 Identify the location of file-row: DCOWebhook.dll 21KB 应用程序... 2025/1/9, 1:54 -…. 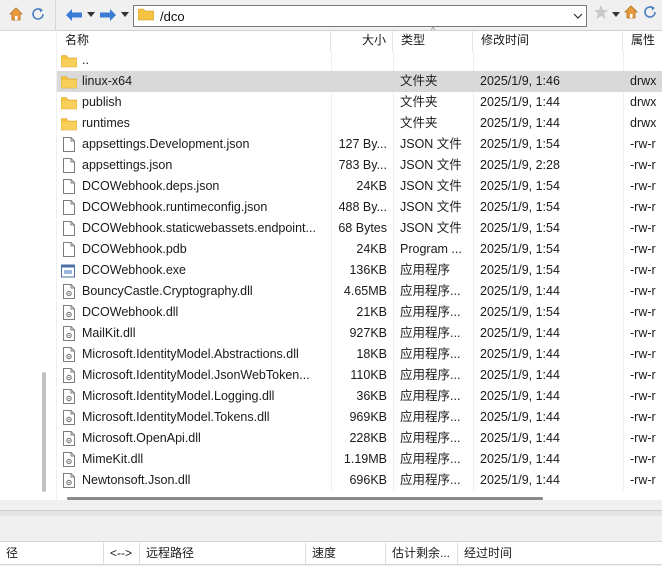
(359, 312).